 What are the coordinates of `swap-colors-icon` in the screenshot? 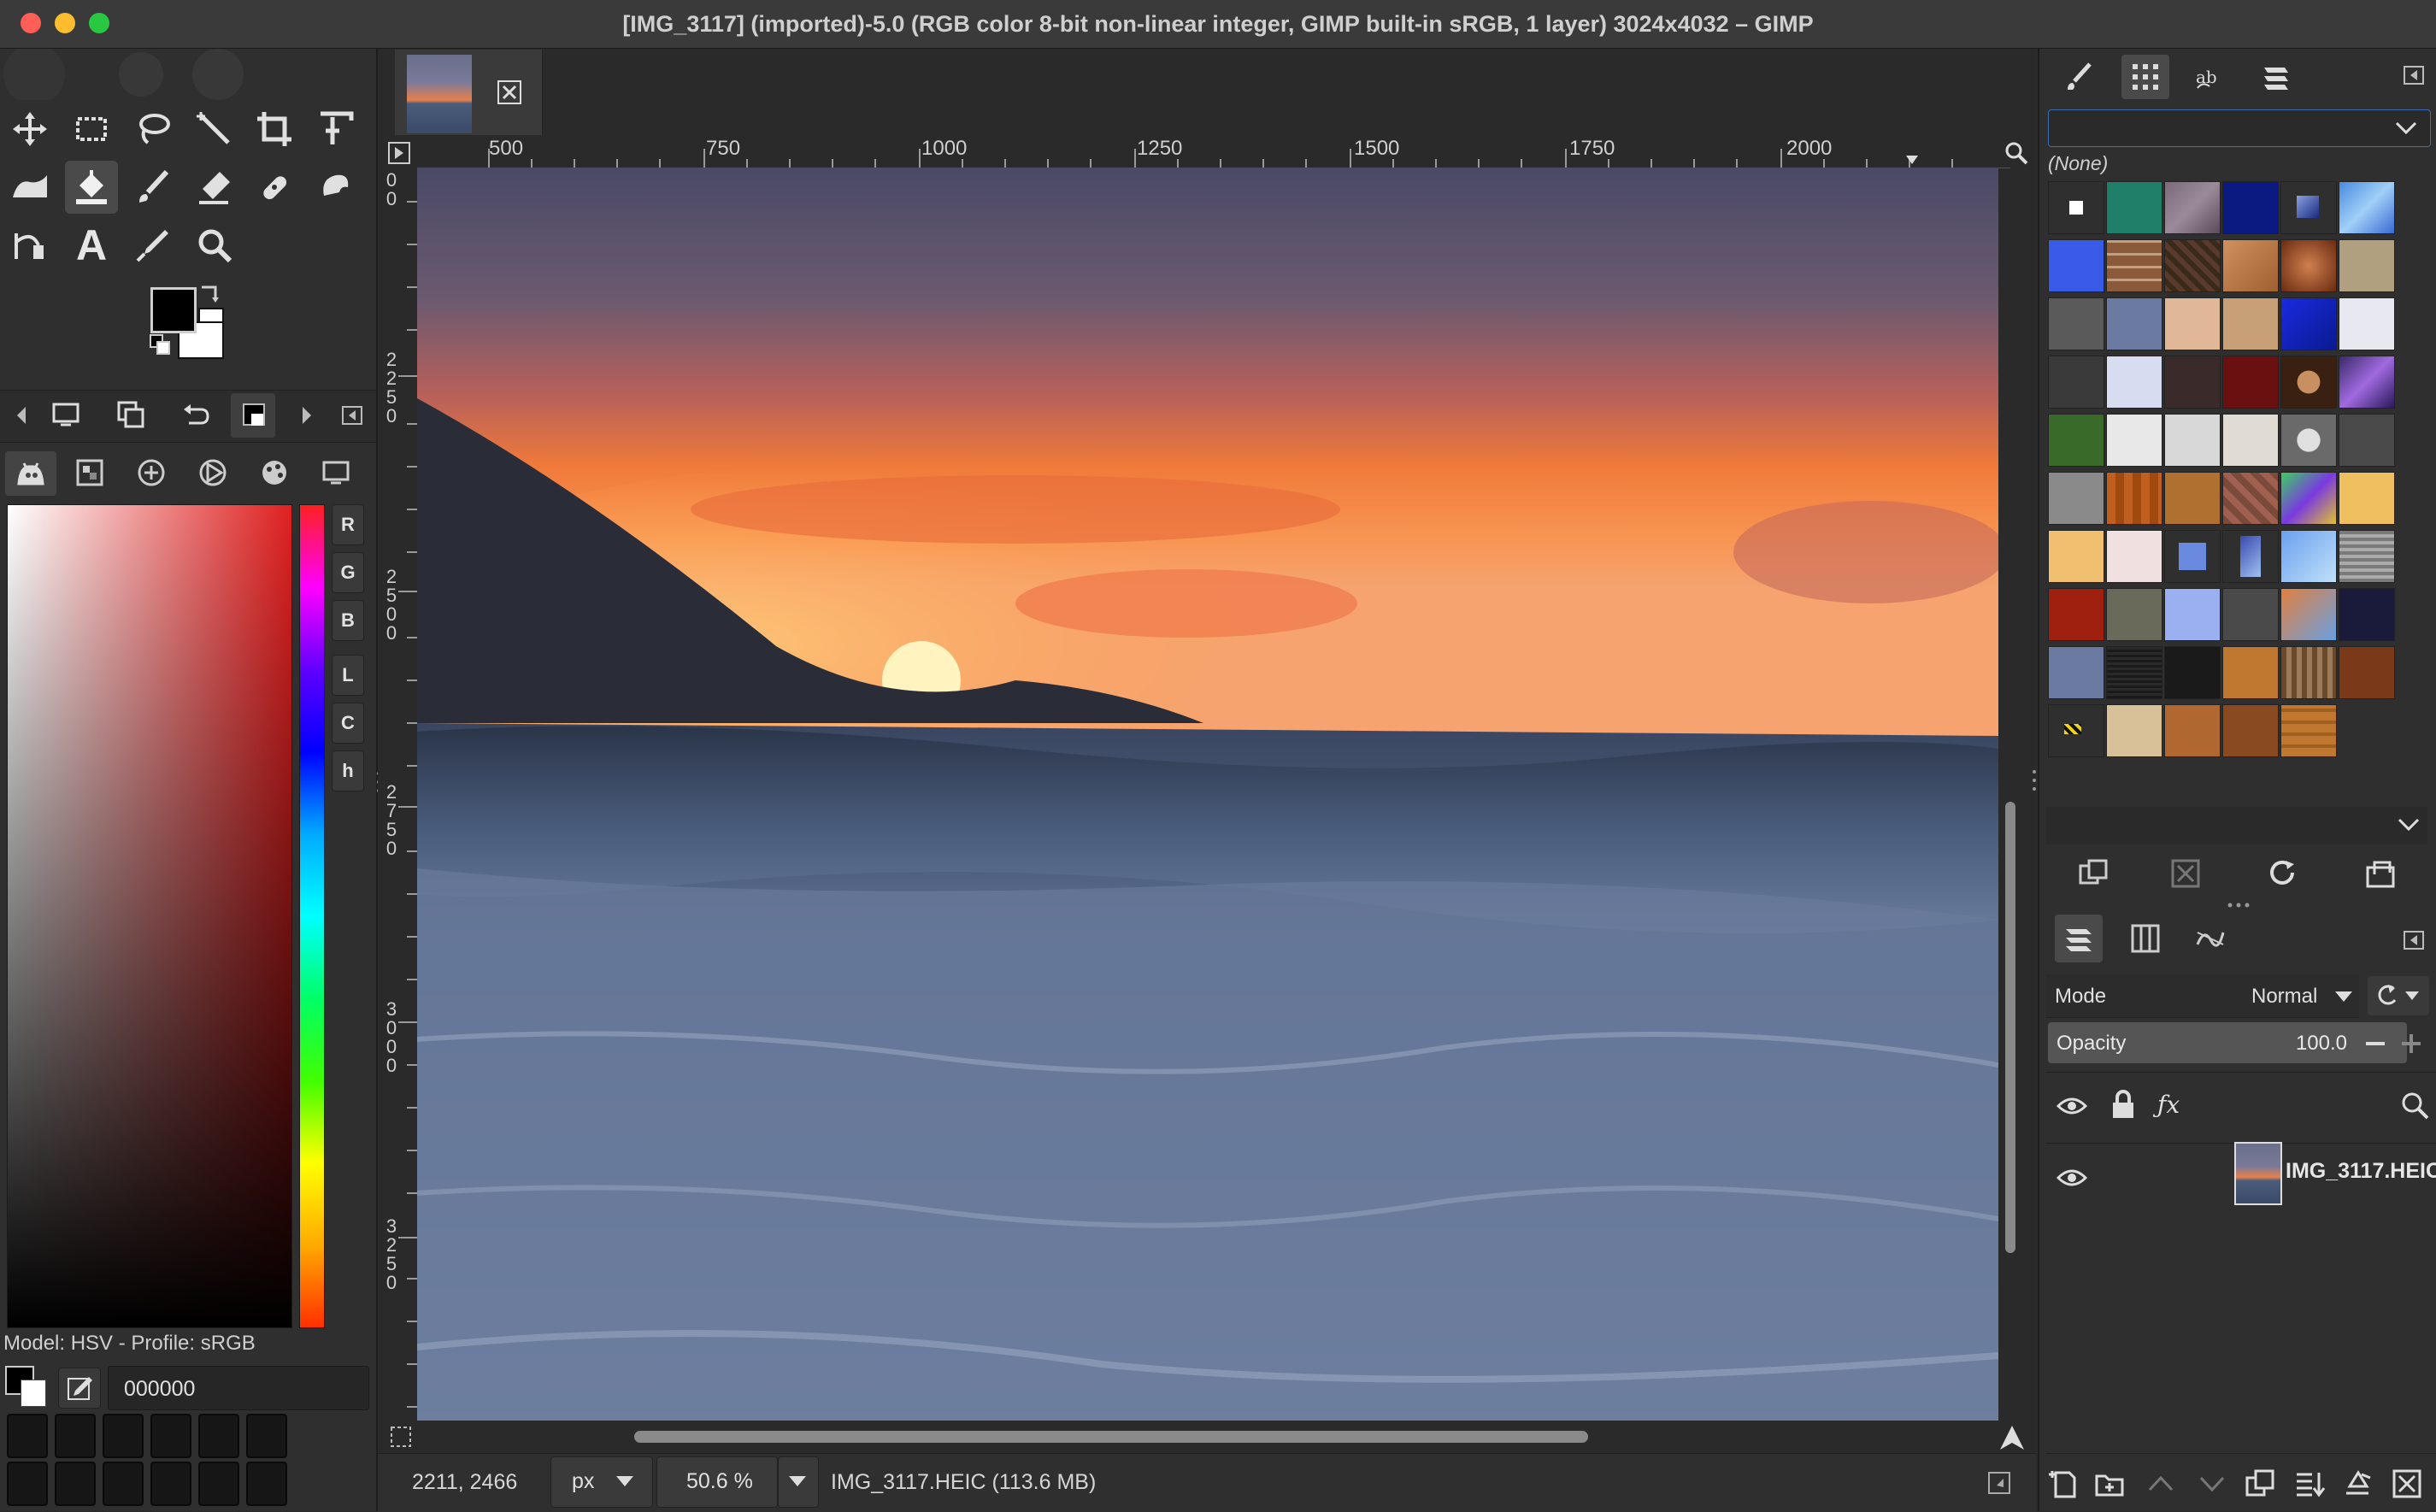 It's located at (211, 294).